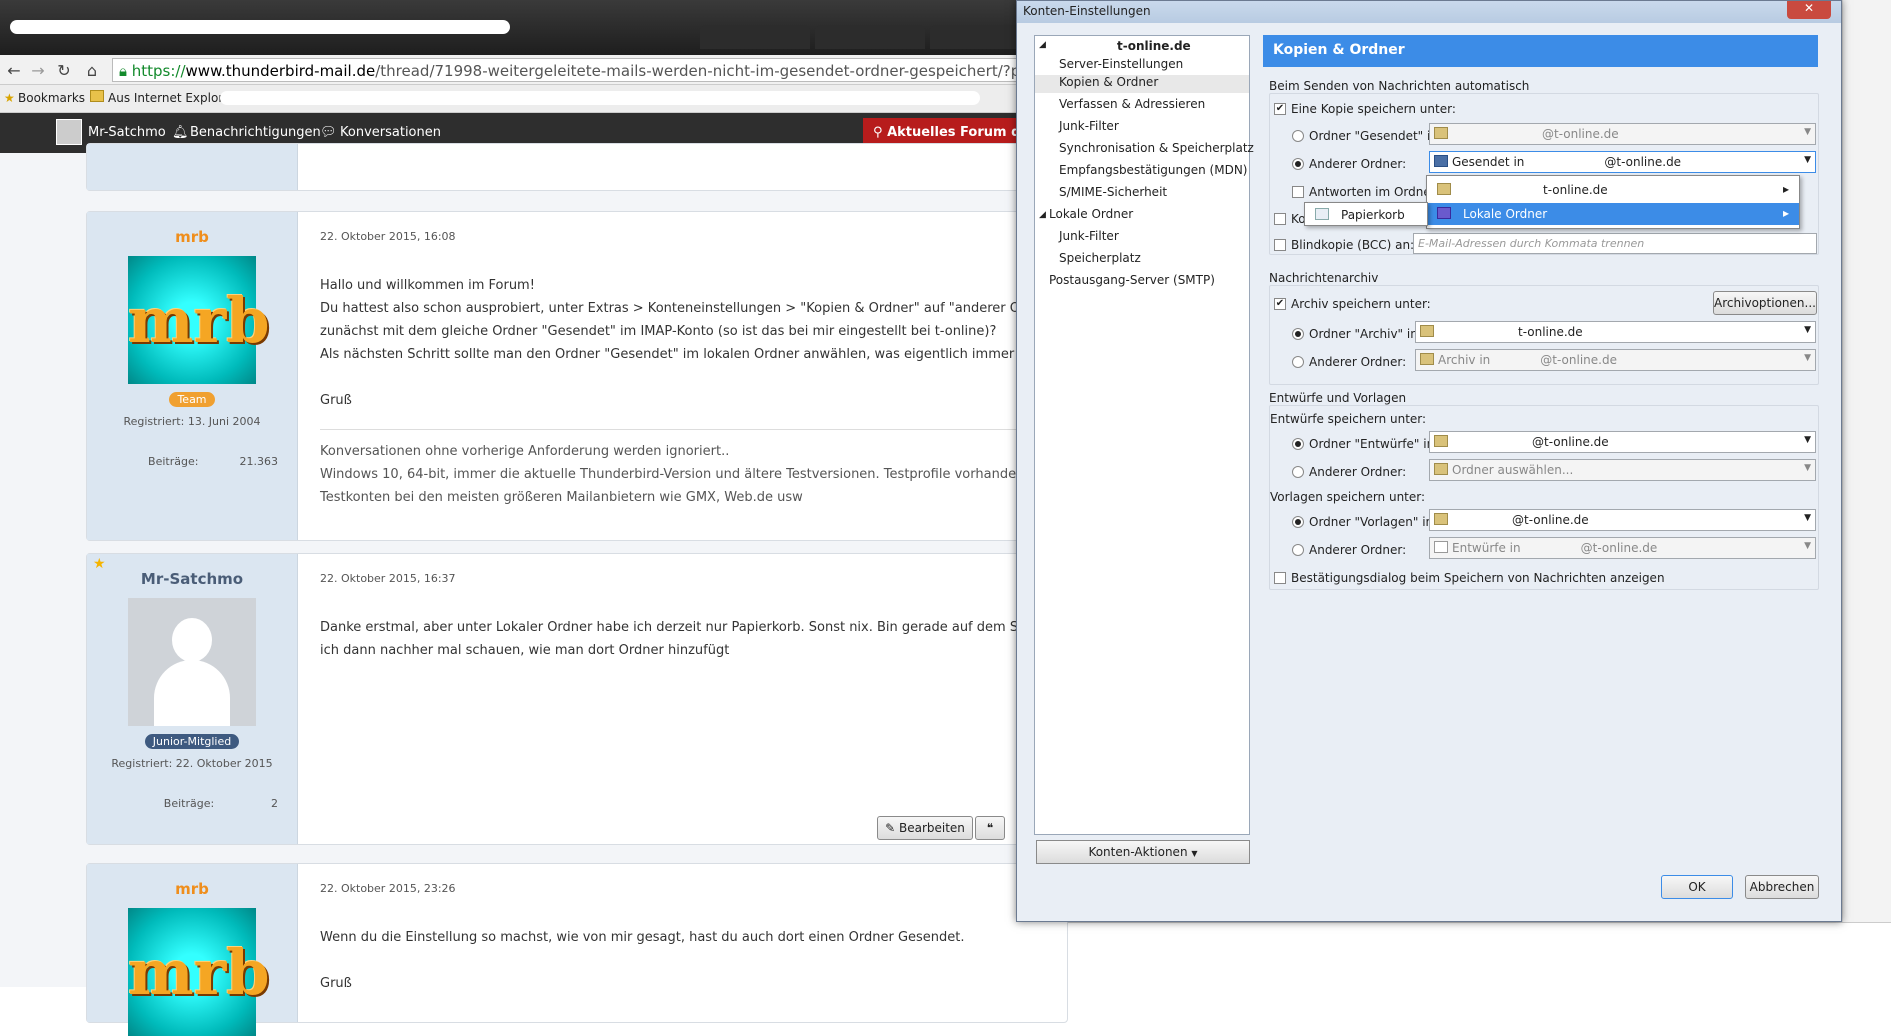 The height and width of the screenshot is (1036, 1891). What do you see at coordinates (1156, 148) in the screenshot?
I see `tree-item-sync: Synchronisation & Speicherplatz` at bounding box center [1156, 148].